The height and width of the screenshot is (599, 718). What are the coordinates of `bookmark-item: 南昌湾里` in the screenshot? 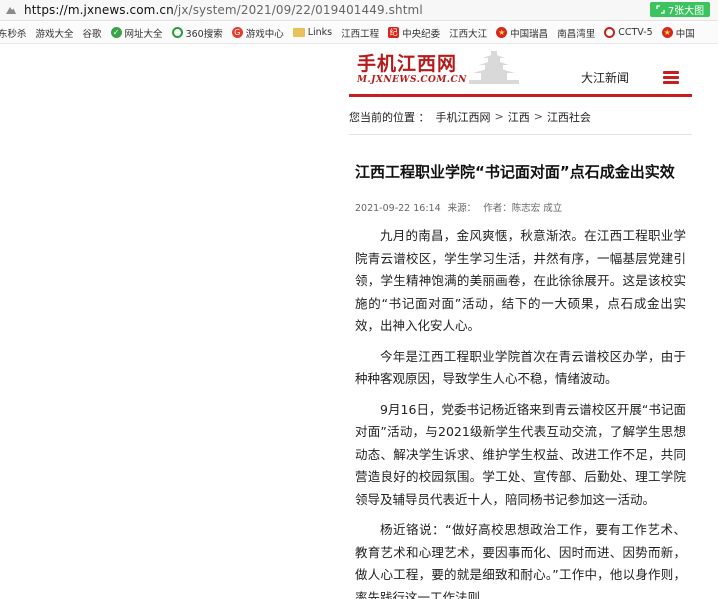 It's located at (576, 33).